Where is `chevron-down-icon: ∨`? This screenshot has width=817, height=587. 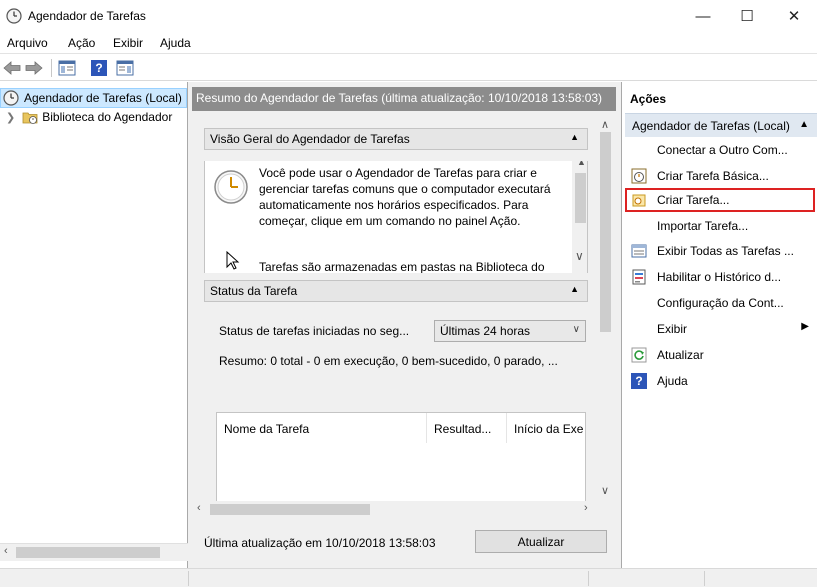 chevron-down-icon: ∨ is located at coordinates (576, 329).